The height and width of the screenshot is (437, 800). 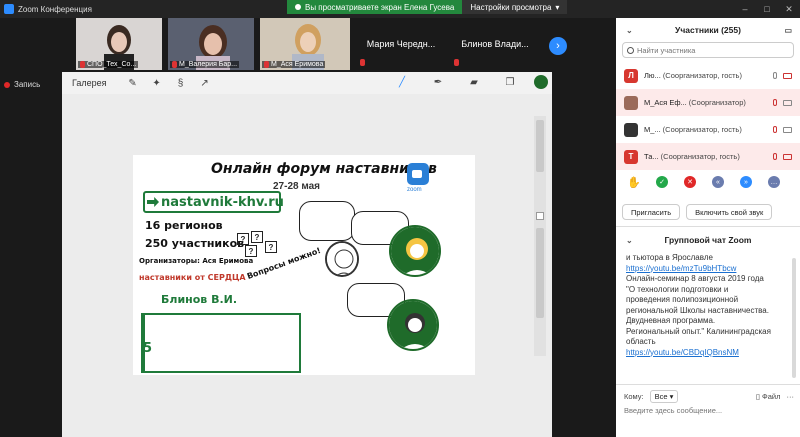 What do you see at coordinates (380, 7) in the screenshot?
I see `share-message-text: Вы просматриваете экран Елена Гусева` at bounding box center [380, 7].